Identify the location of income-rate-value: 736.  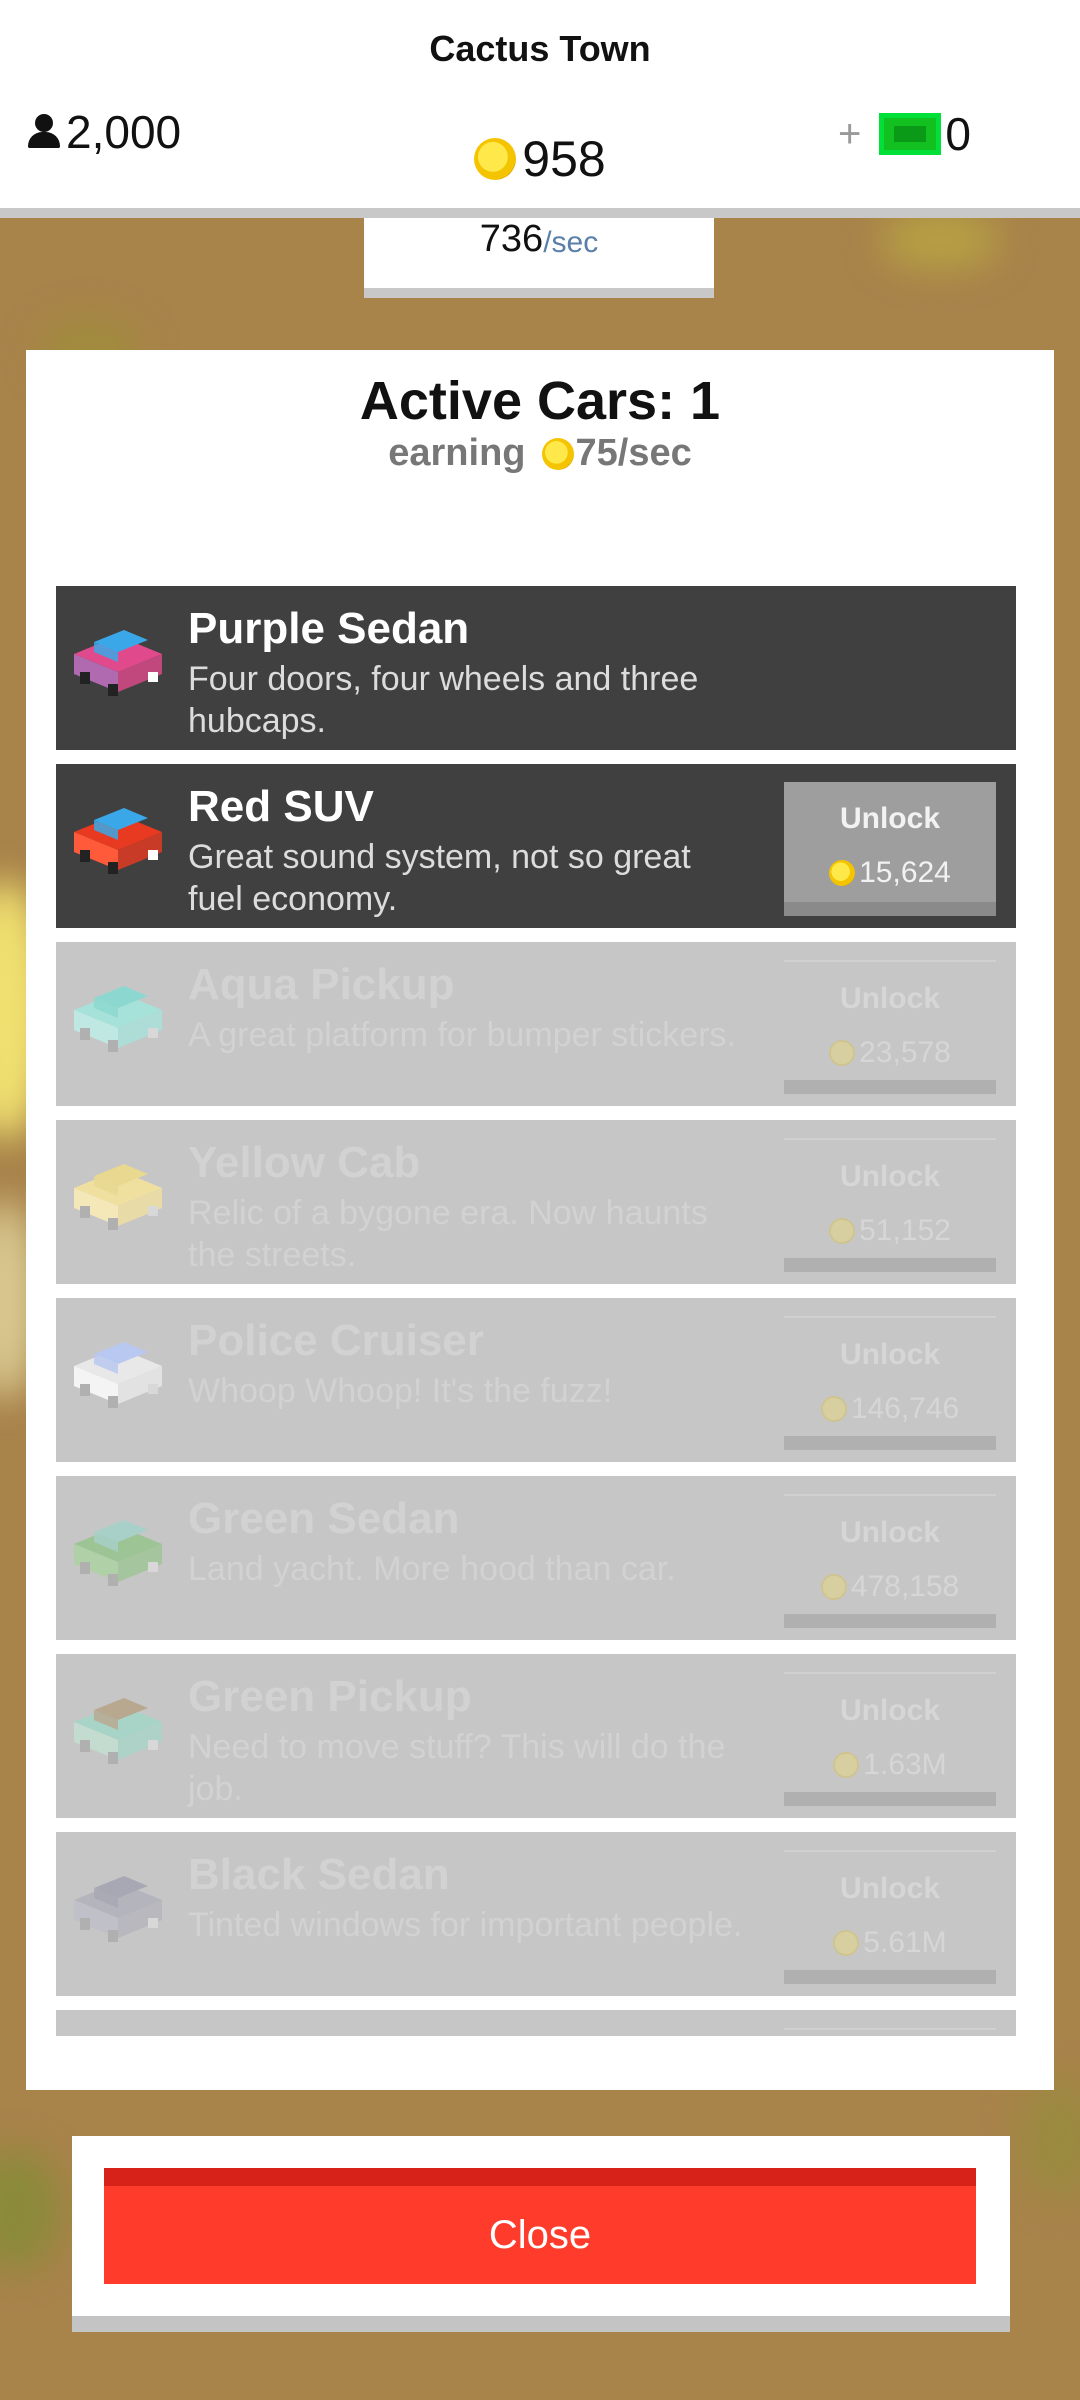
(511, 239).